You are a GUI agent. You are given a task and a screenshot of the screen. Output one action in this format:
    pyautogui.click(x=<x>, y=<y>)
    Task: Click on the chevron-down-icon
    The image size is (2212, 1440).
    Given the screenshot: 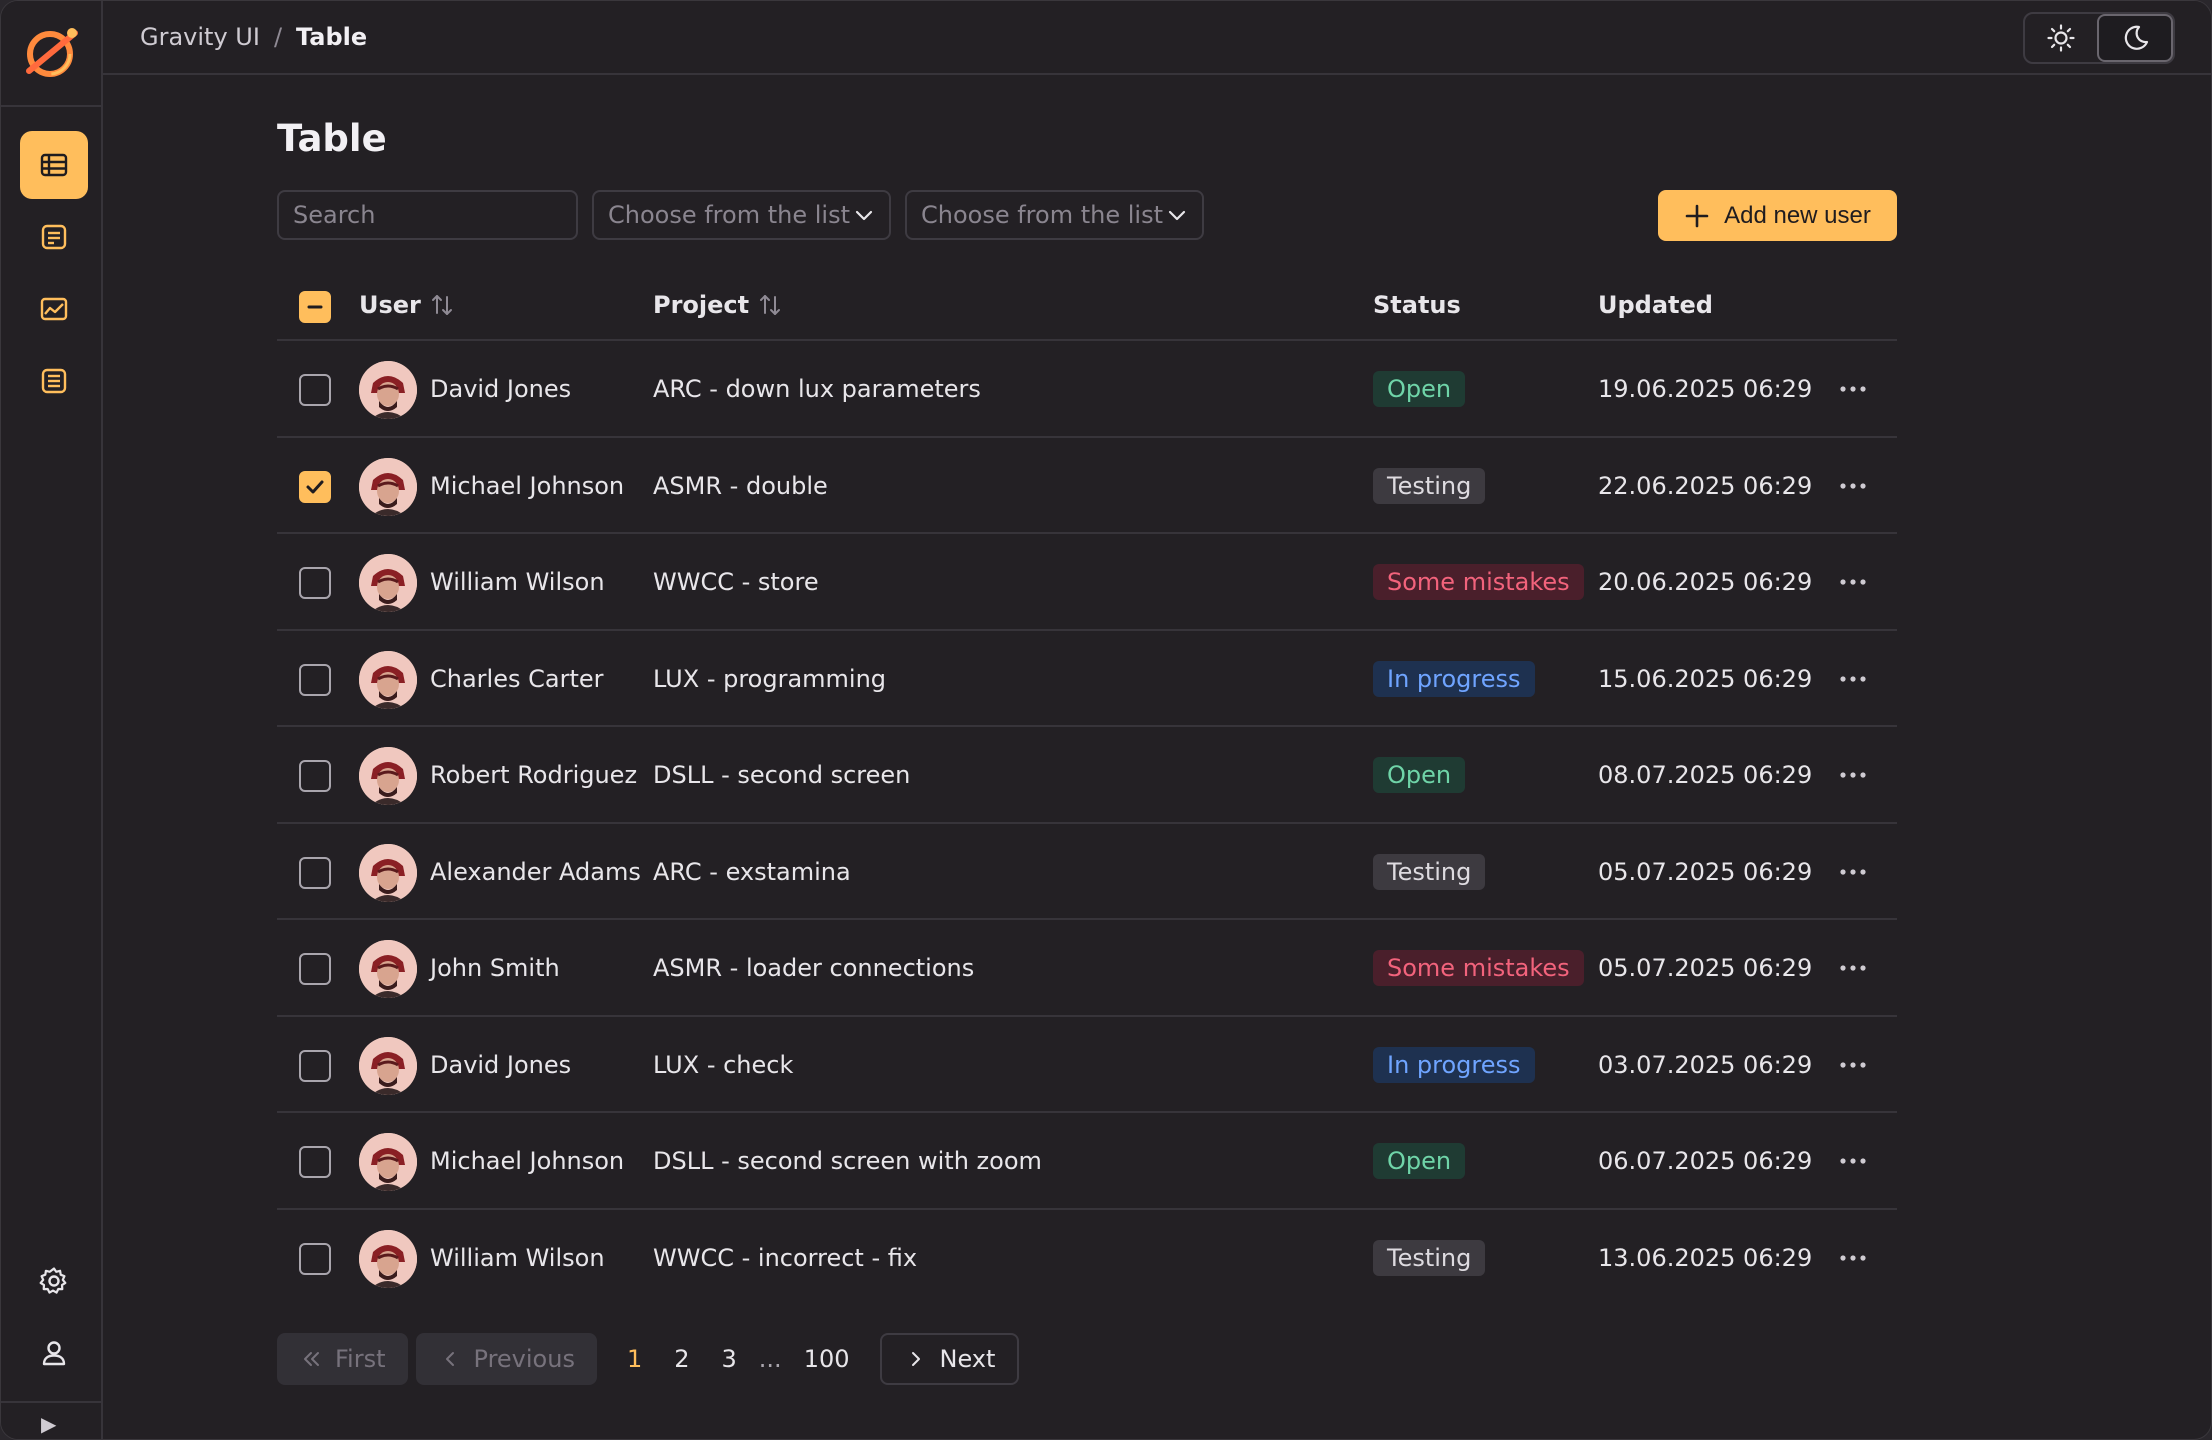 What is the action you would take?
    pyautogui.click(x=864, y=215)
    